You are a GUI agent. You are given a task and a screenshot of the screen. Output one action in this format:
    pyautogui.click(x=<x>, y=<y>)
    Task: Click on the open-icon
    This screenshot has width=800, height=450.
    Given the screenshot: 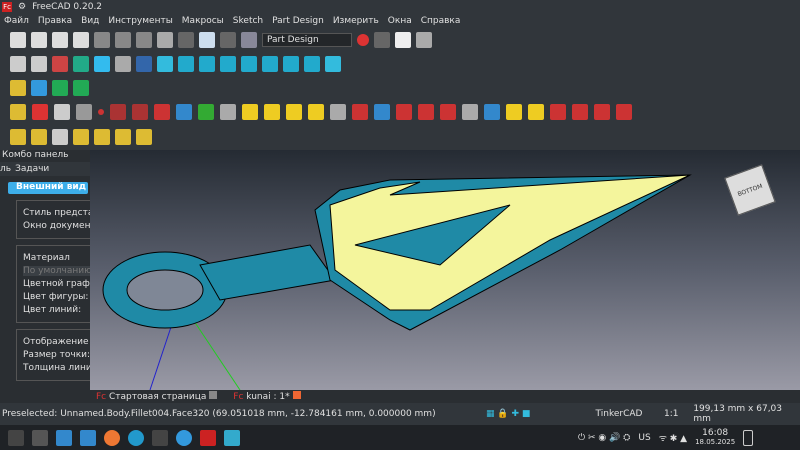 What is the action you would take?
    pyautogui.click(x=39, y=40)
    